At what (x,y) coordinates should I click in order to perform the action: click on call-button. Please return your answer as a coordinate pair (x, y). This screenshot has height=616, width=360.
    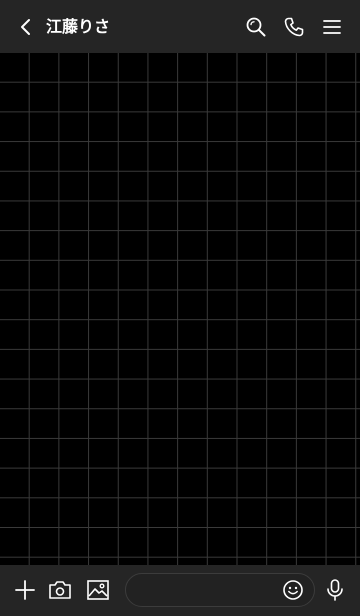
    Looking at the image, I should click on (294, 27).